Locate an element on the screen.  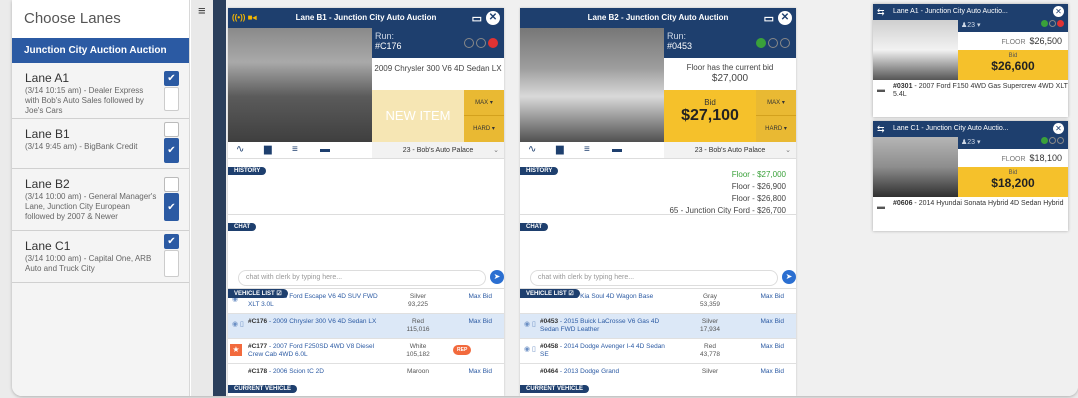
panel-title-bar: Lane B2 - Junction City Auto Auction ▭ ✕ is located at coordinates (658, 18).